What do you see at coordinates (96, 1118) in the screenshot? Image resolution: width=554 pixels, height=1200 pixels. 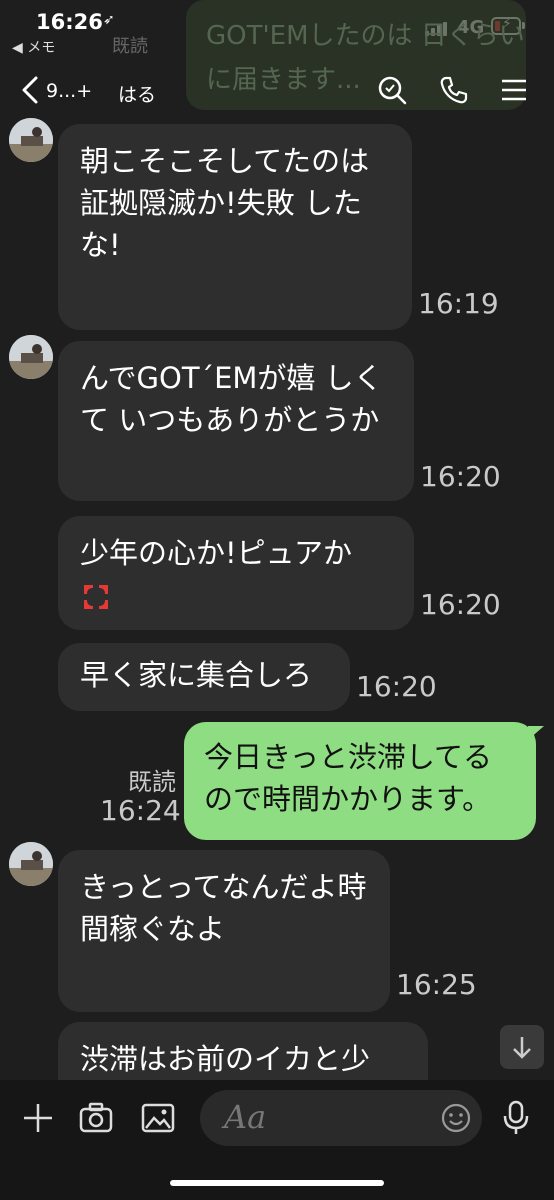 I see `camera-icon` at bounding box center [96, 1118].